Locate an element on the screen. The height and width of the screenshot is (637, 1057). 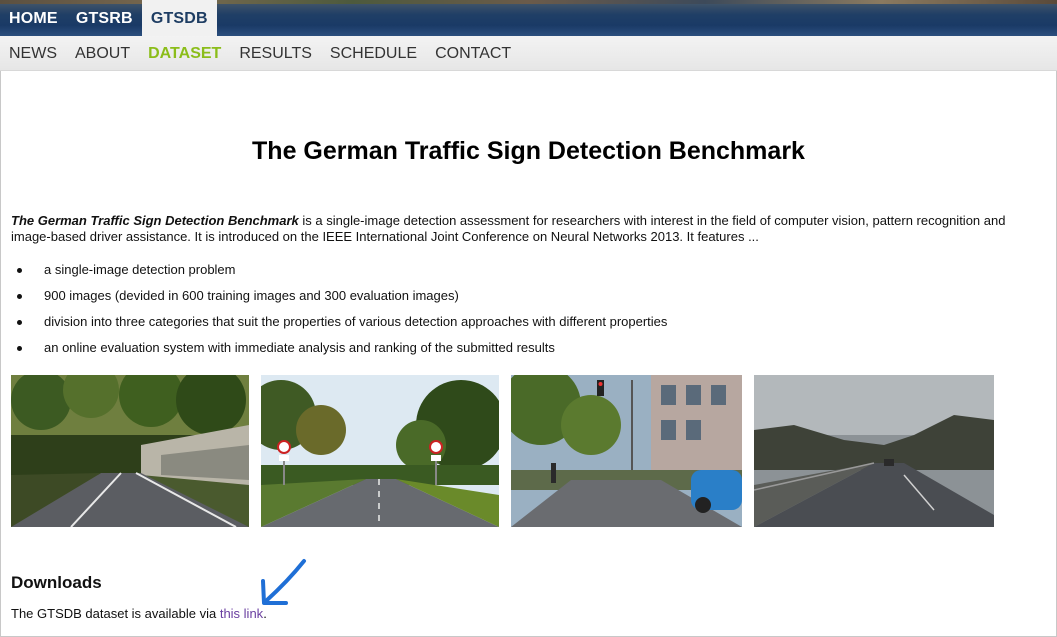
annotation-arrow-icon is located at coordinates (283, 582).